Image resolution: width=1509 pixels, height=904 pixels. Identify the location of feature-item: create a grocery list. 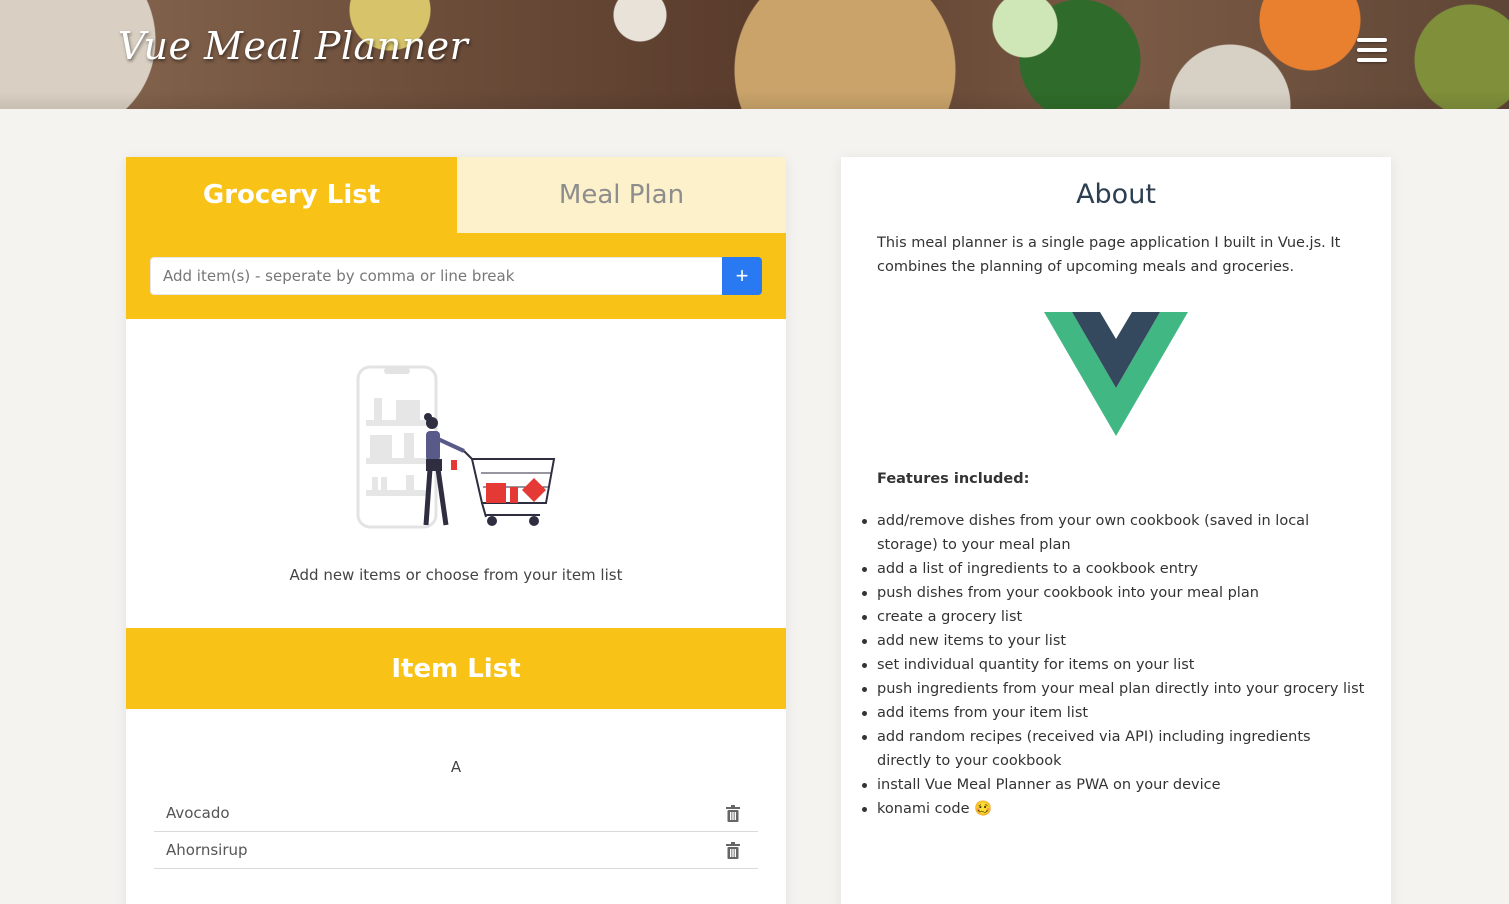
(1114, 617).